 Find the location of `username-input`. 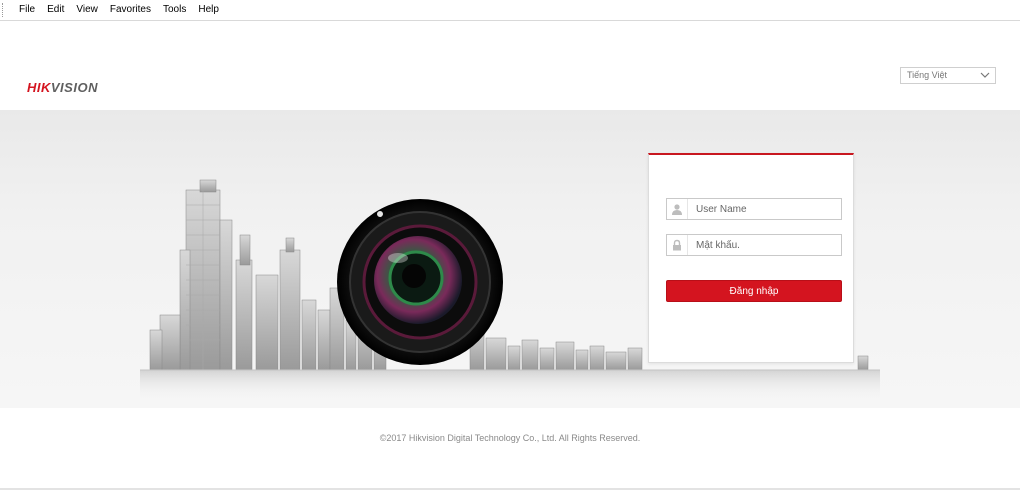

username-input is located at coordinates (766, 209).